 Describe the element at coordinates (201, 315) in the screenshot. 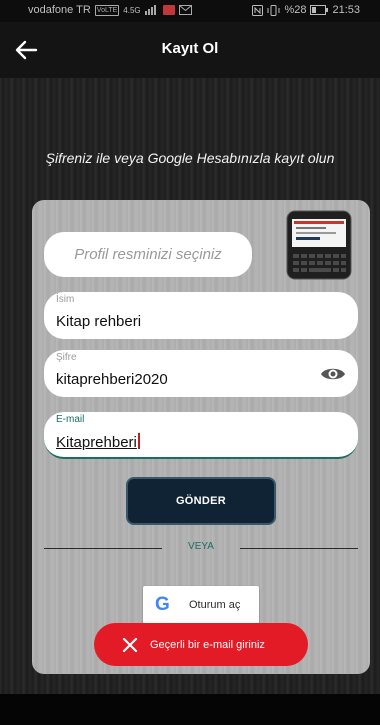

I see `name-field: İsim Kitap rehberi` at that location.